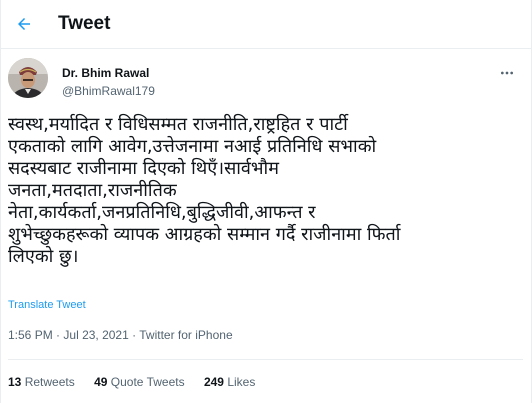 The height and width of the screenshot is (403, 532). What do you see at coordinates (147, 382) in the screenshot?
I see `quote-tweets-label: Quote Tweets` at bounding box center [147, 382].